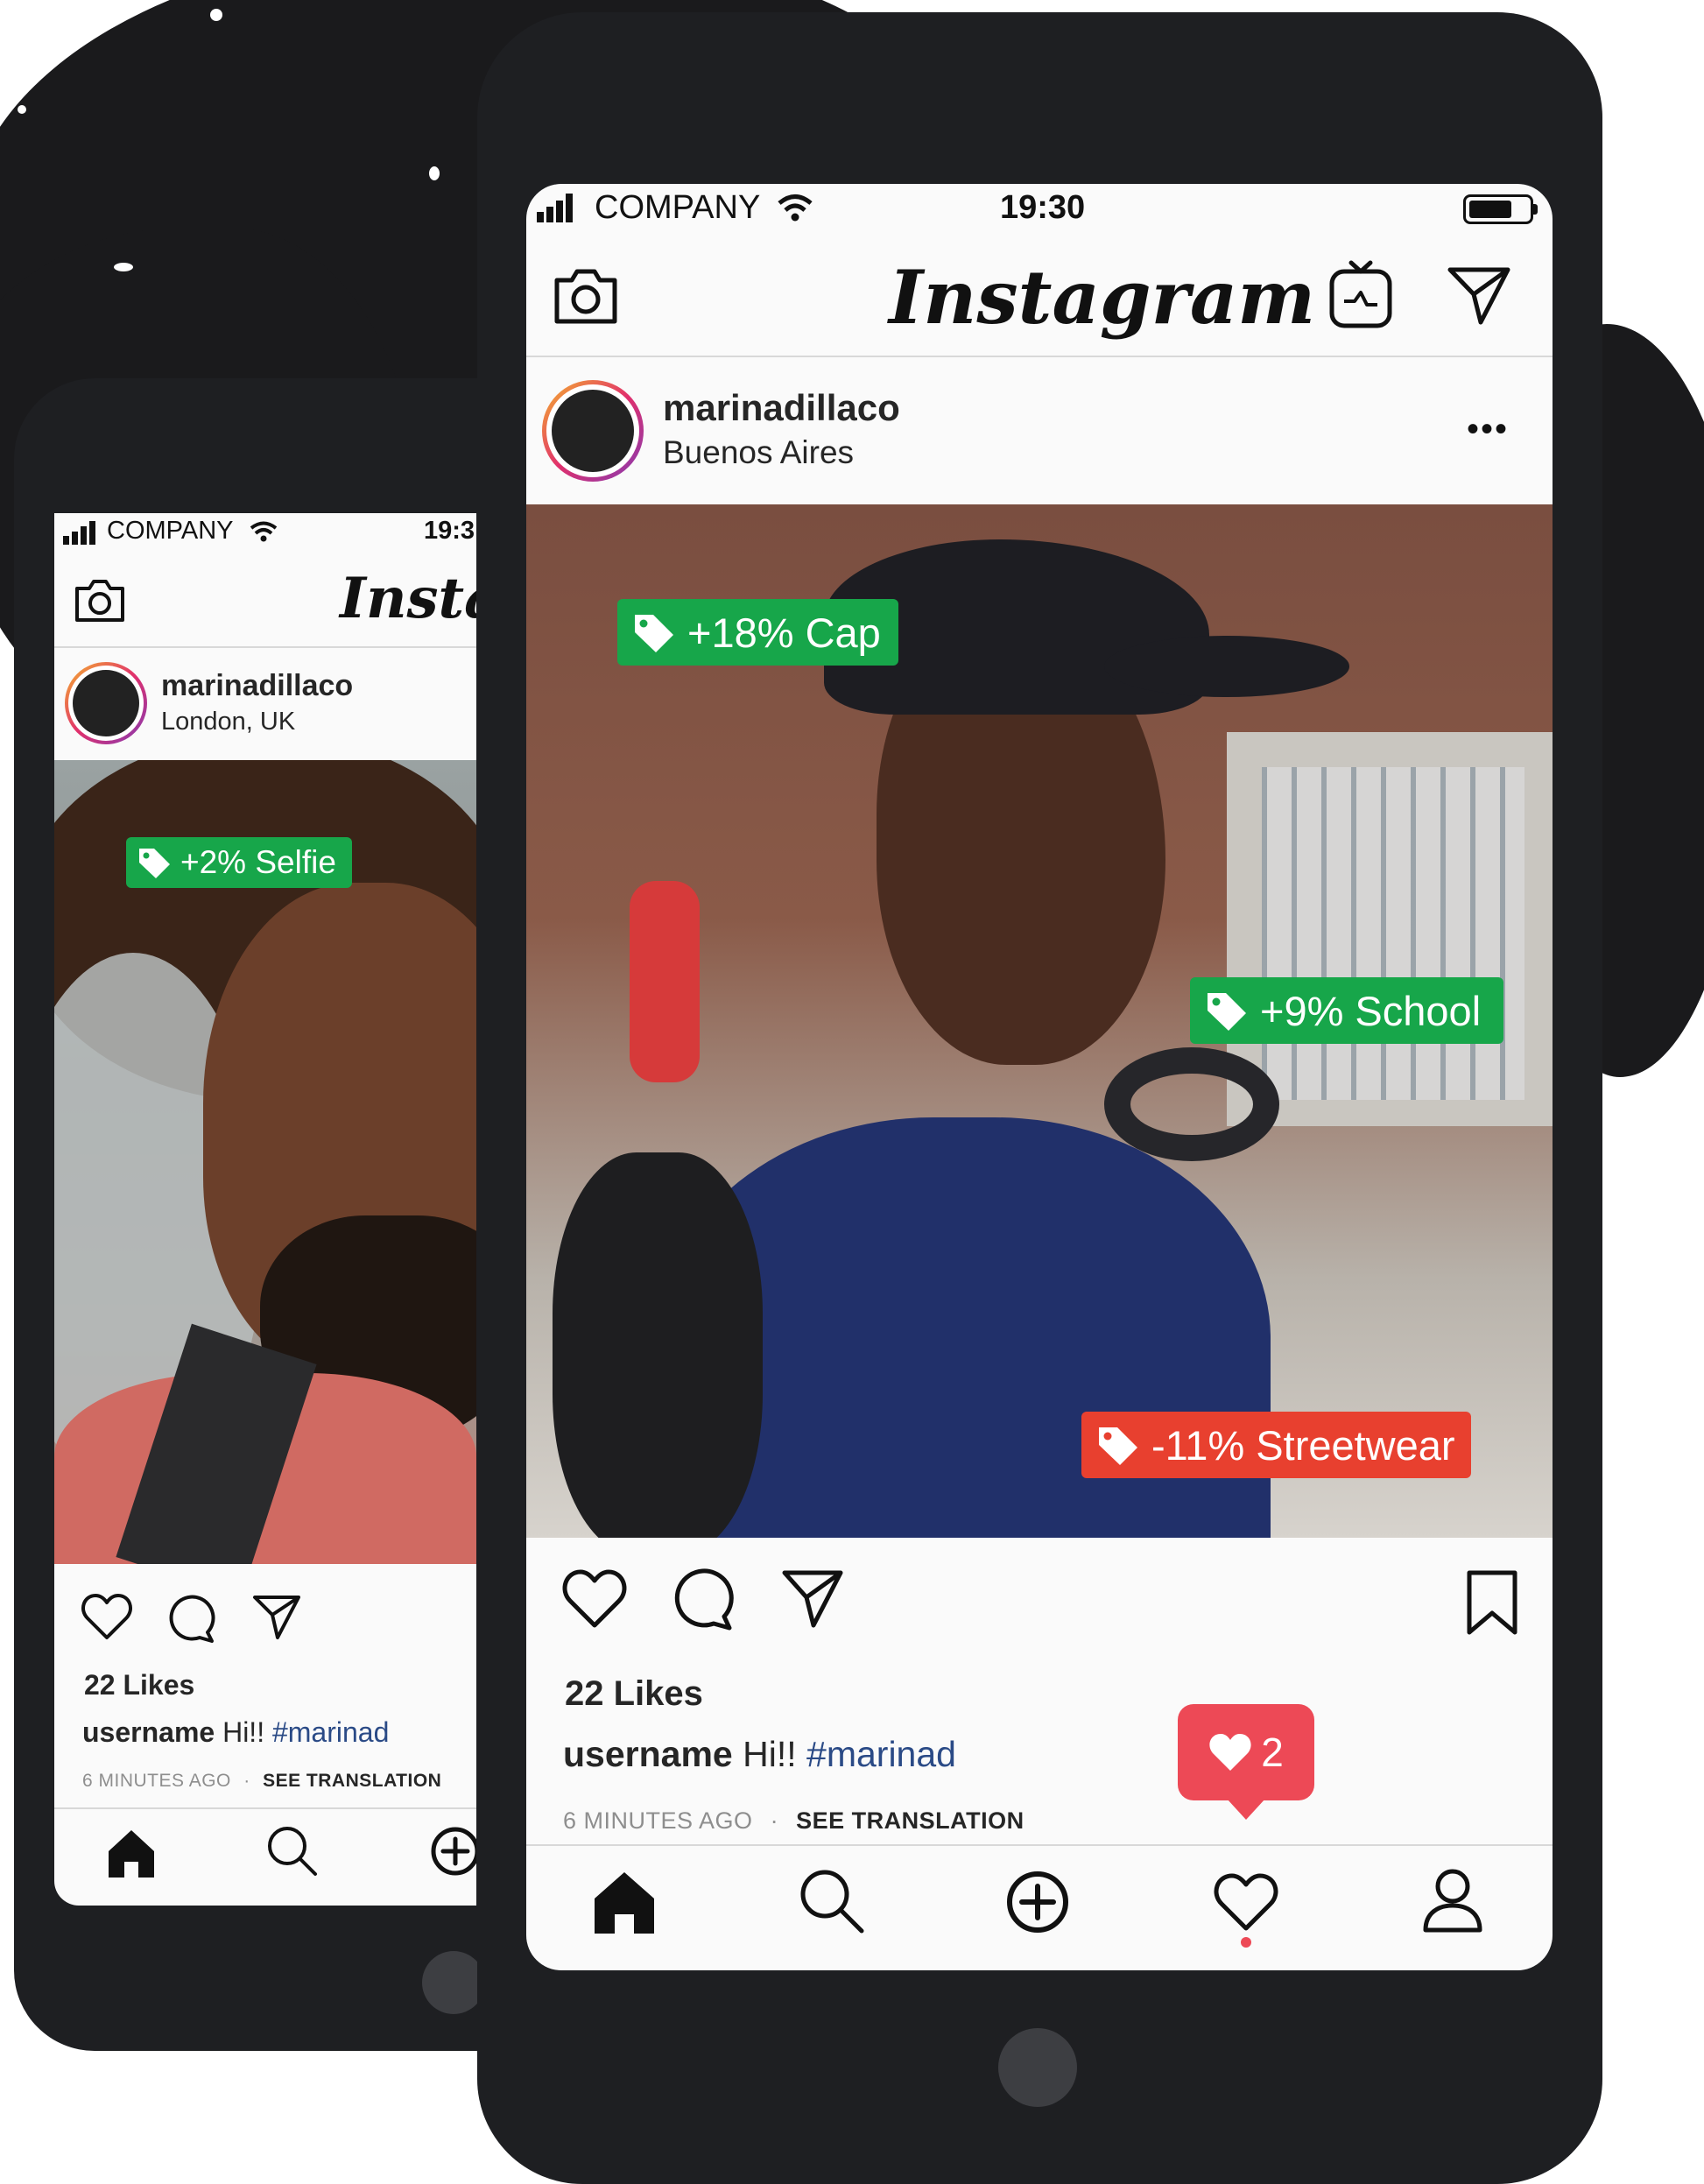 This screenshot has width=1704, height=2184. What do you see at coordinates (258, 862) in the screenshot?
I see `shop-tag-label: +2% Selfie` at bounding box center [258, 862].